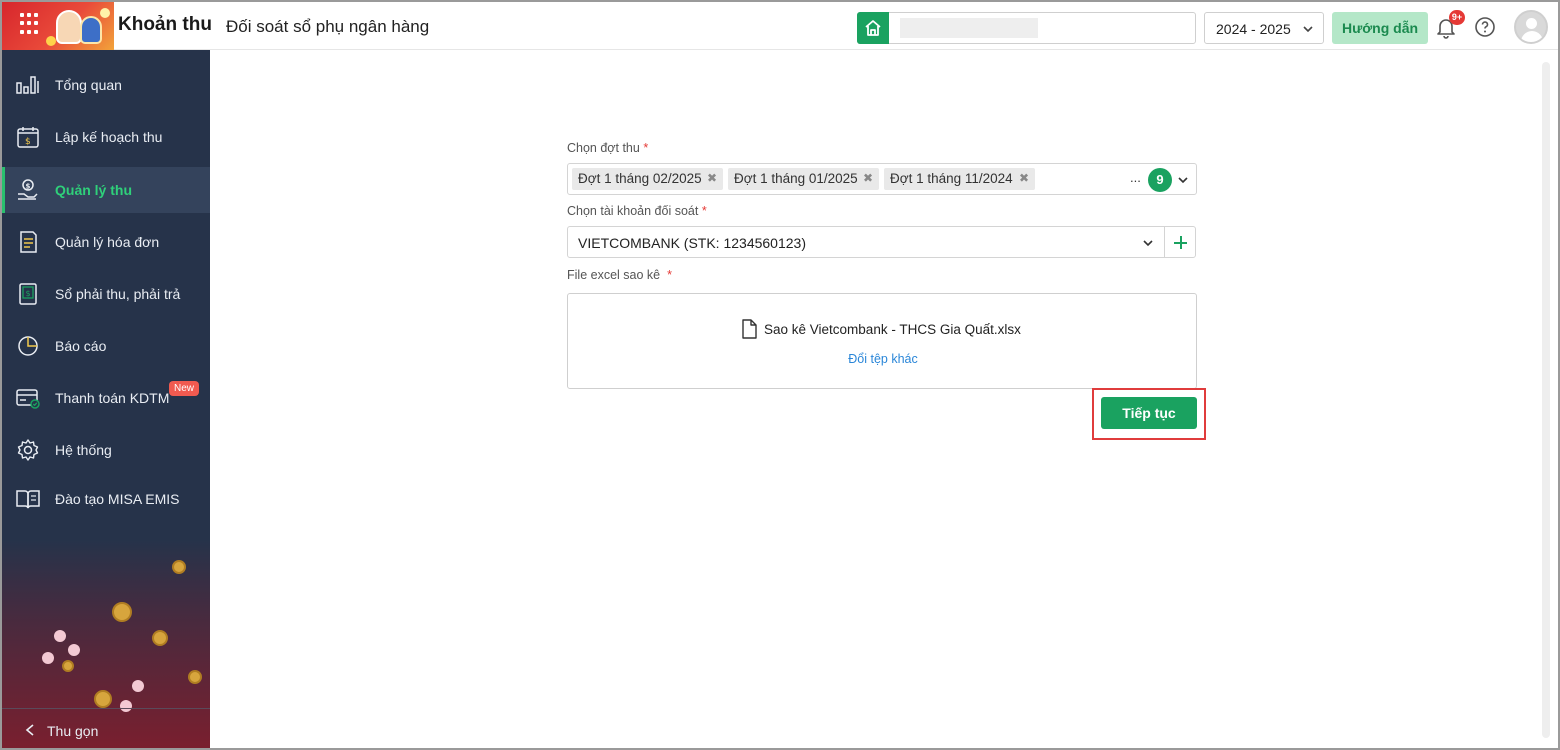 The image size is (1560, 750). I want to click on collapse-label: Thu gọn, so click(73, 731).